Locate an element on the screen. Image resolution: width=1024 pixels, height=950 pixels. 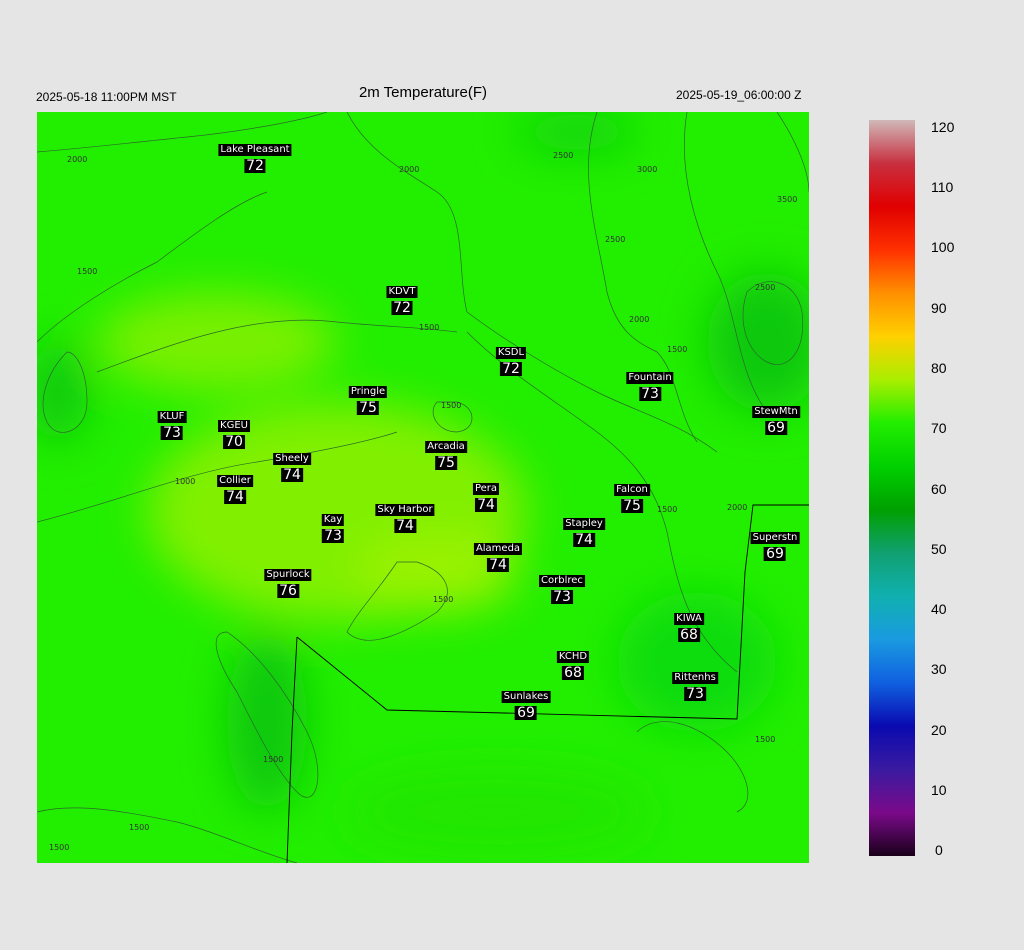
station-name: Spurlock is located at coordinates (288, 575).